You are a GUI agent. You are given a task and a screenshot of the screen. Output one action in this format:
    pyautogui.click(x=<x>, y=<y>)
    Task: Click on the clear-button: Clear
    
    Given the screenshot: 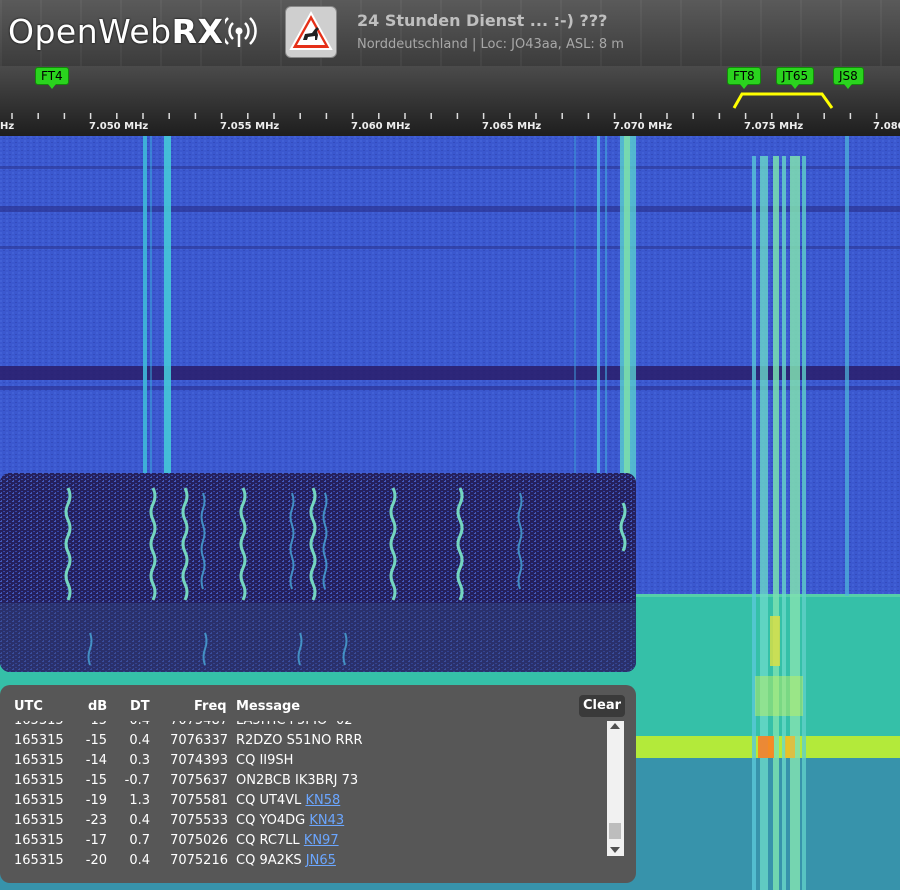 What is the action you would take?
    pyautogui.click(x=602, y=706)
    